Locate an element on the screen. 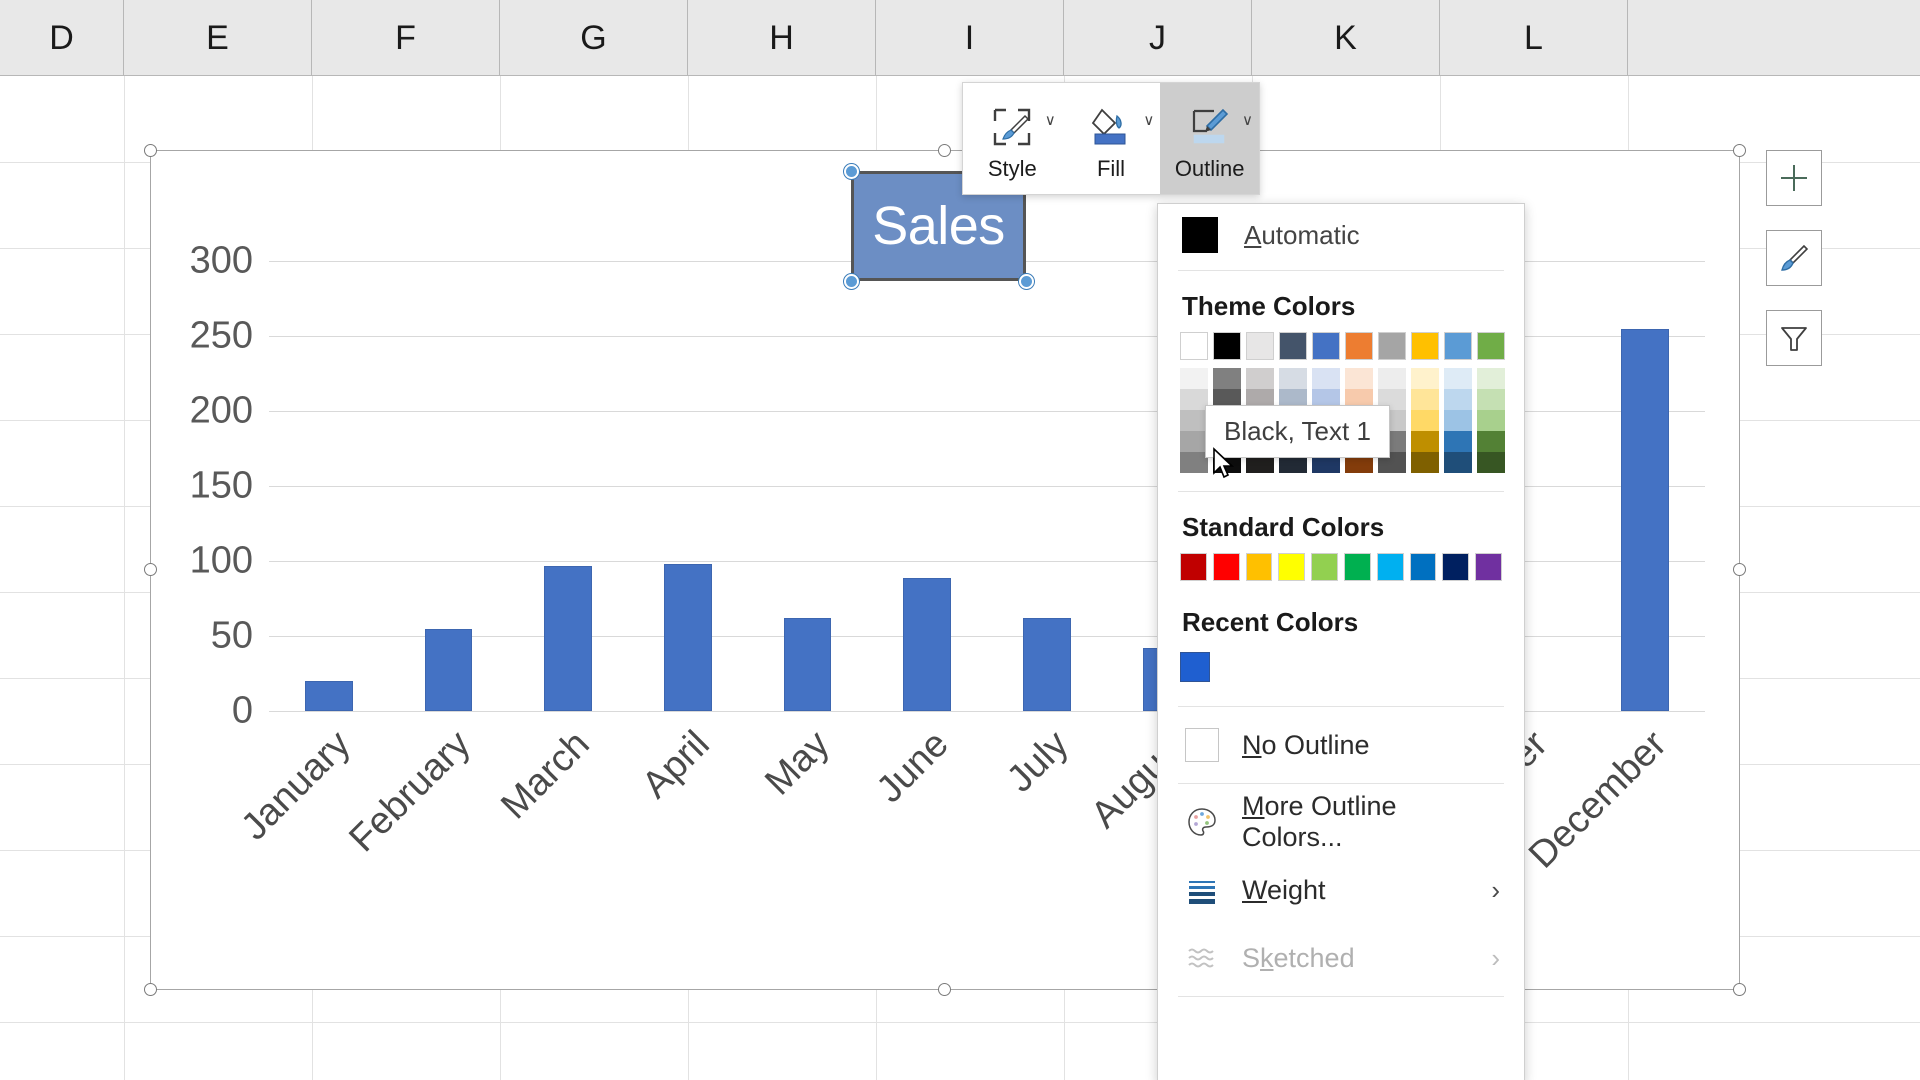 The width and height of the screenshot is (1920, 1080). weight-item: Weight › is located at coordinates (1341, 890).